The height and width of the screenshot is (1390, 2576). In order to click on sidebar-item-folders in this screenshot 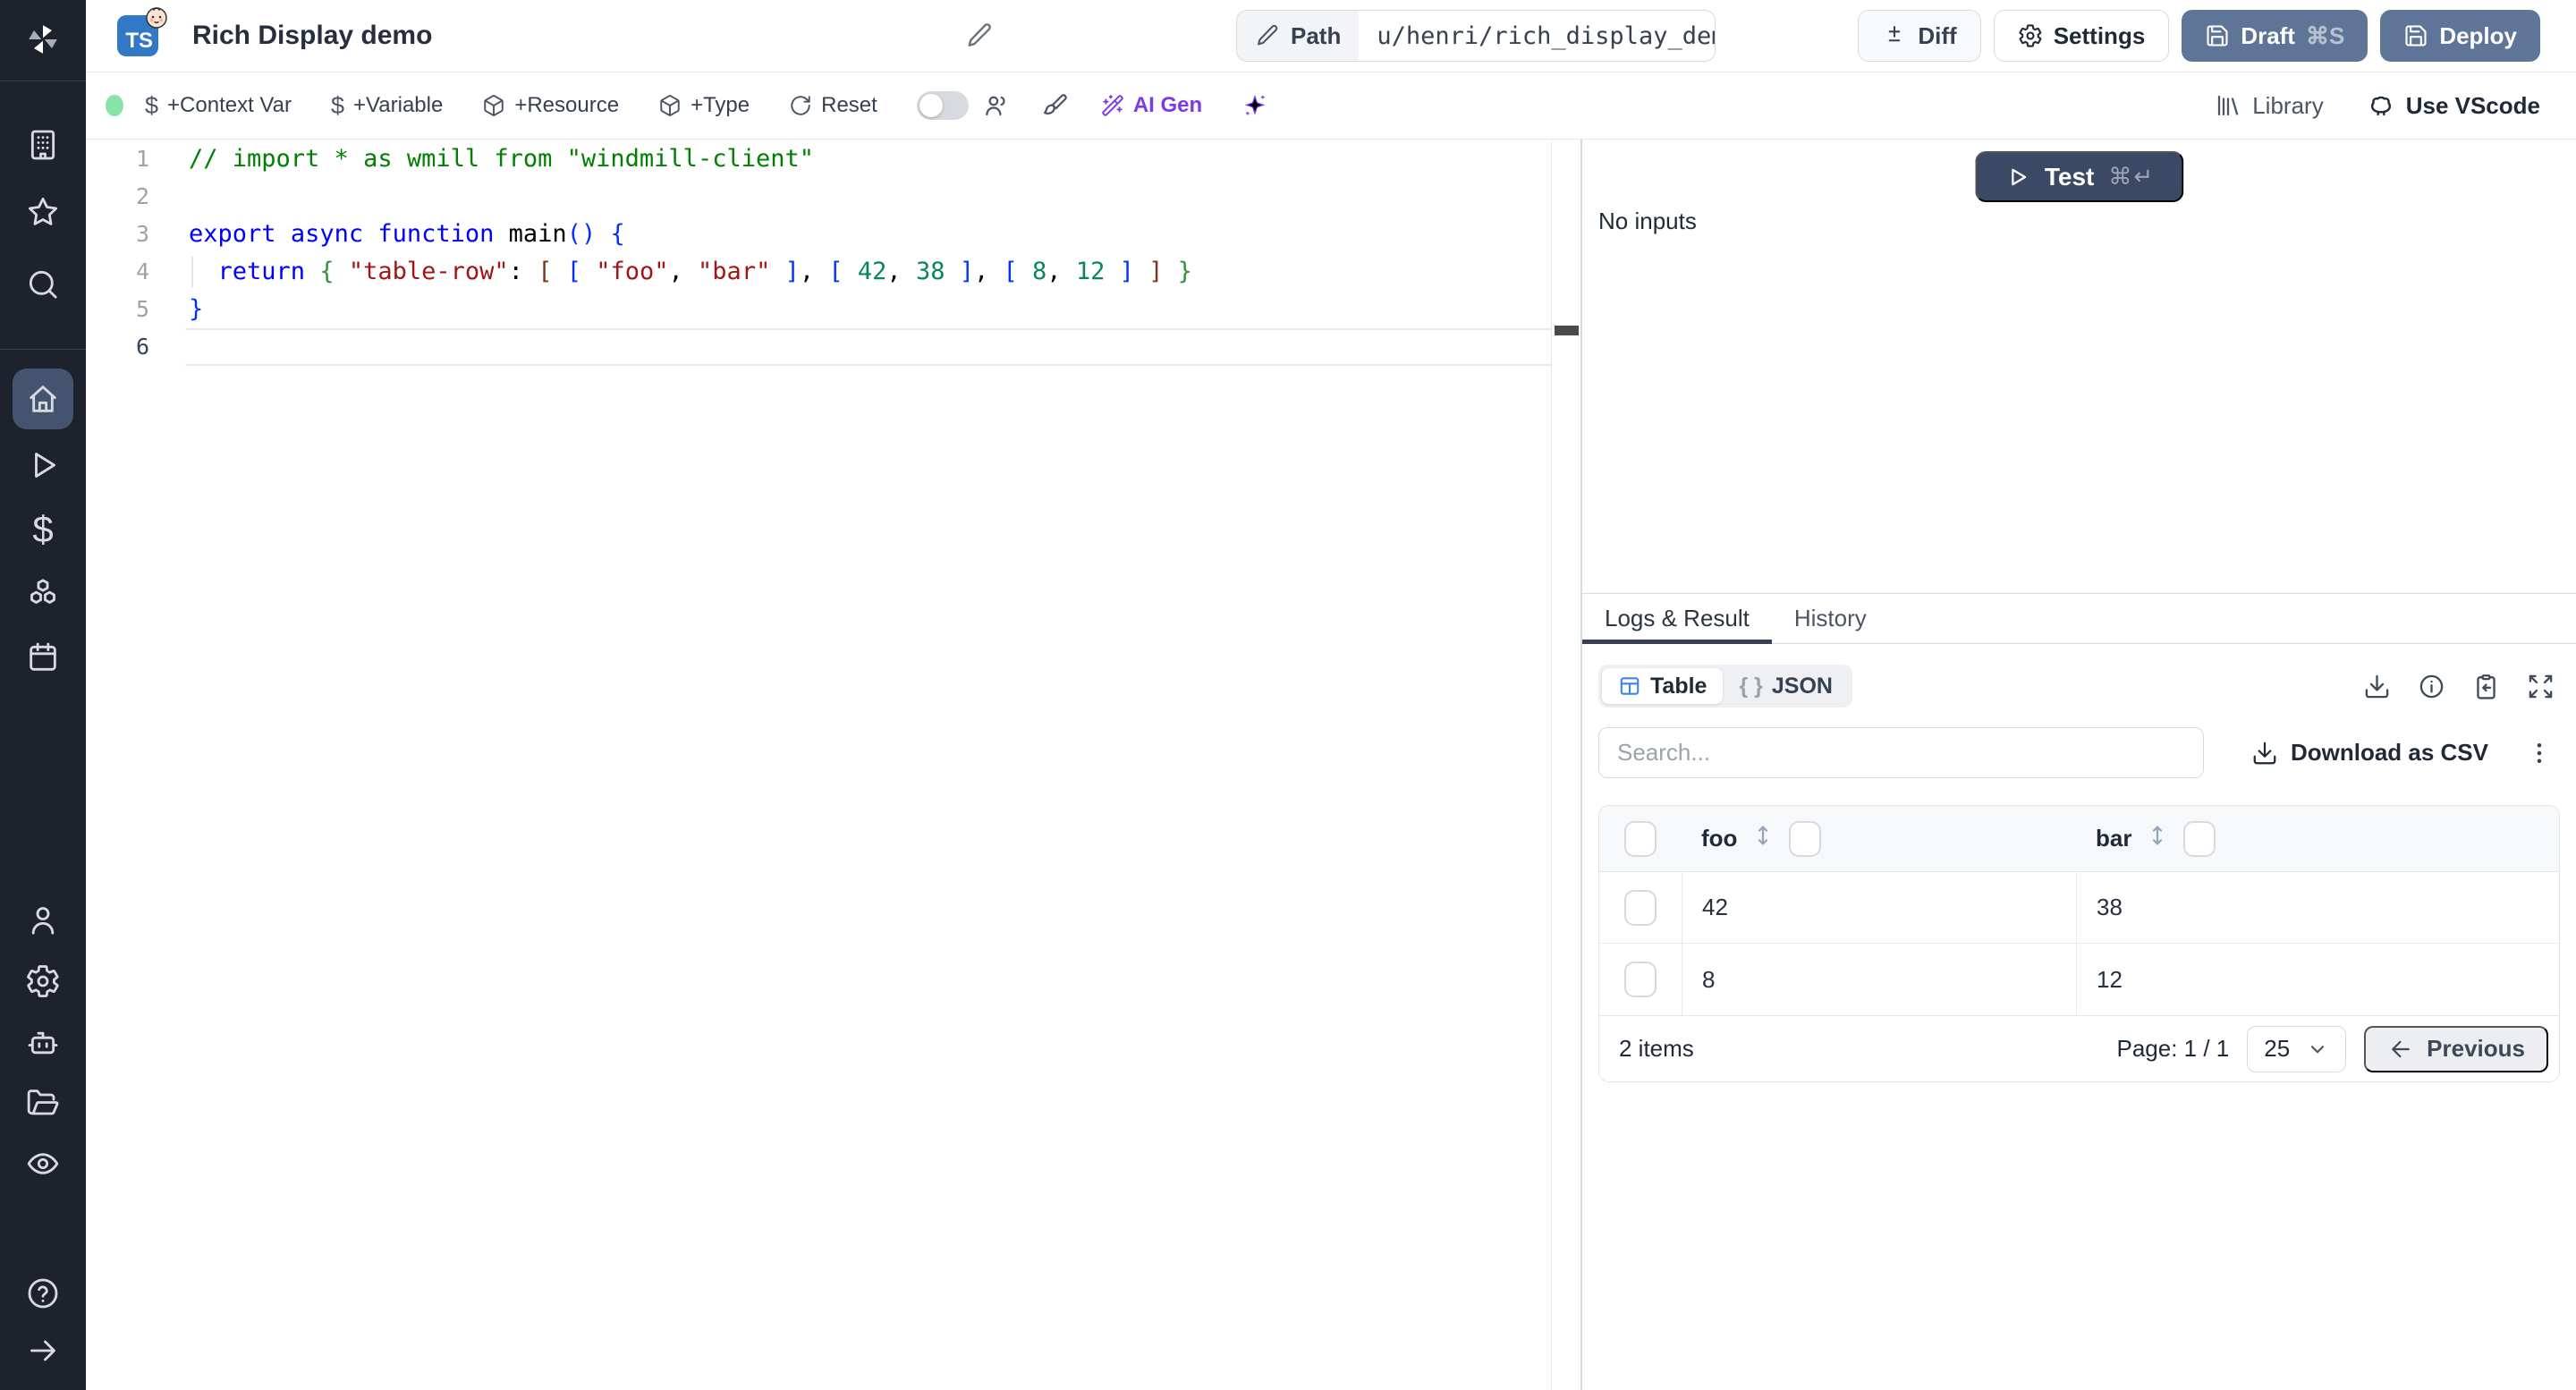, I will do `click(43, 1102)`.